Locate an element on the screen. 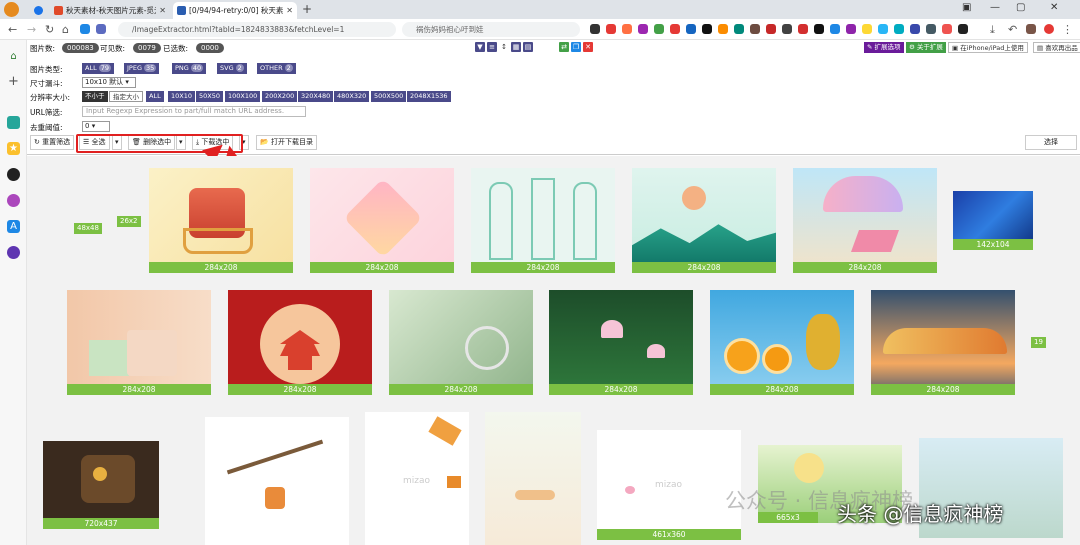  list-icon: ≡ is located at coordinates (492, 47).